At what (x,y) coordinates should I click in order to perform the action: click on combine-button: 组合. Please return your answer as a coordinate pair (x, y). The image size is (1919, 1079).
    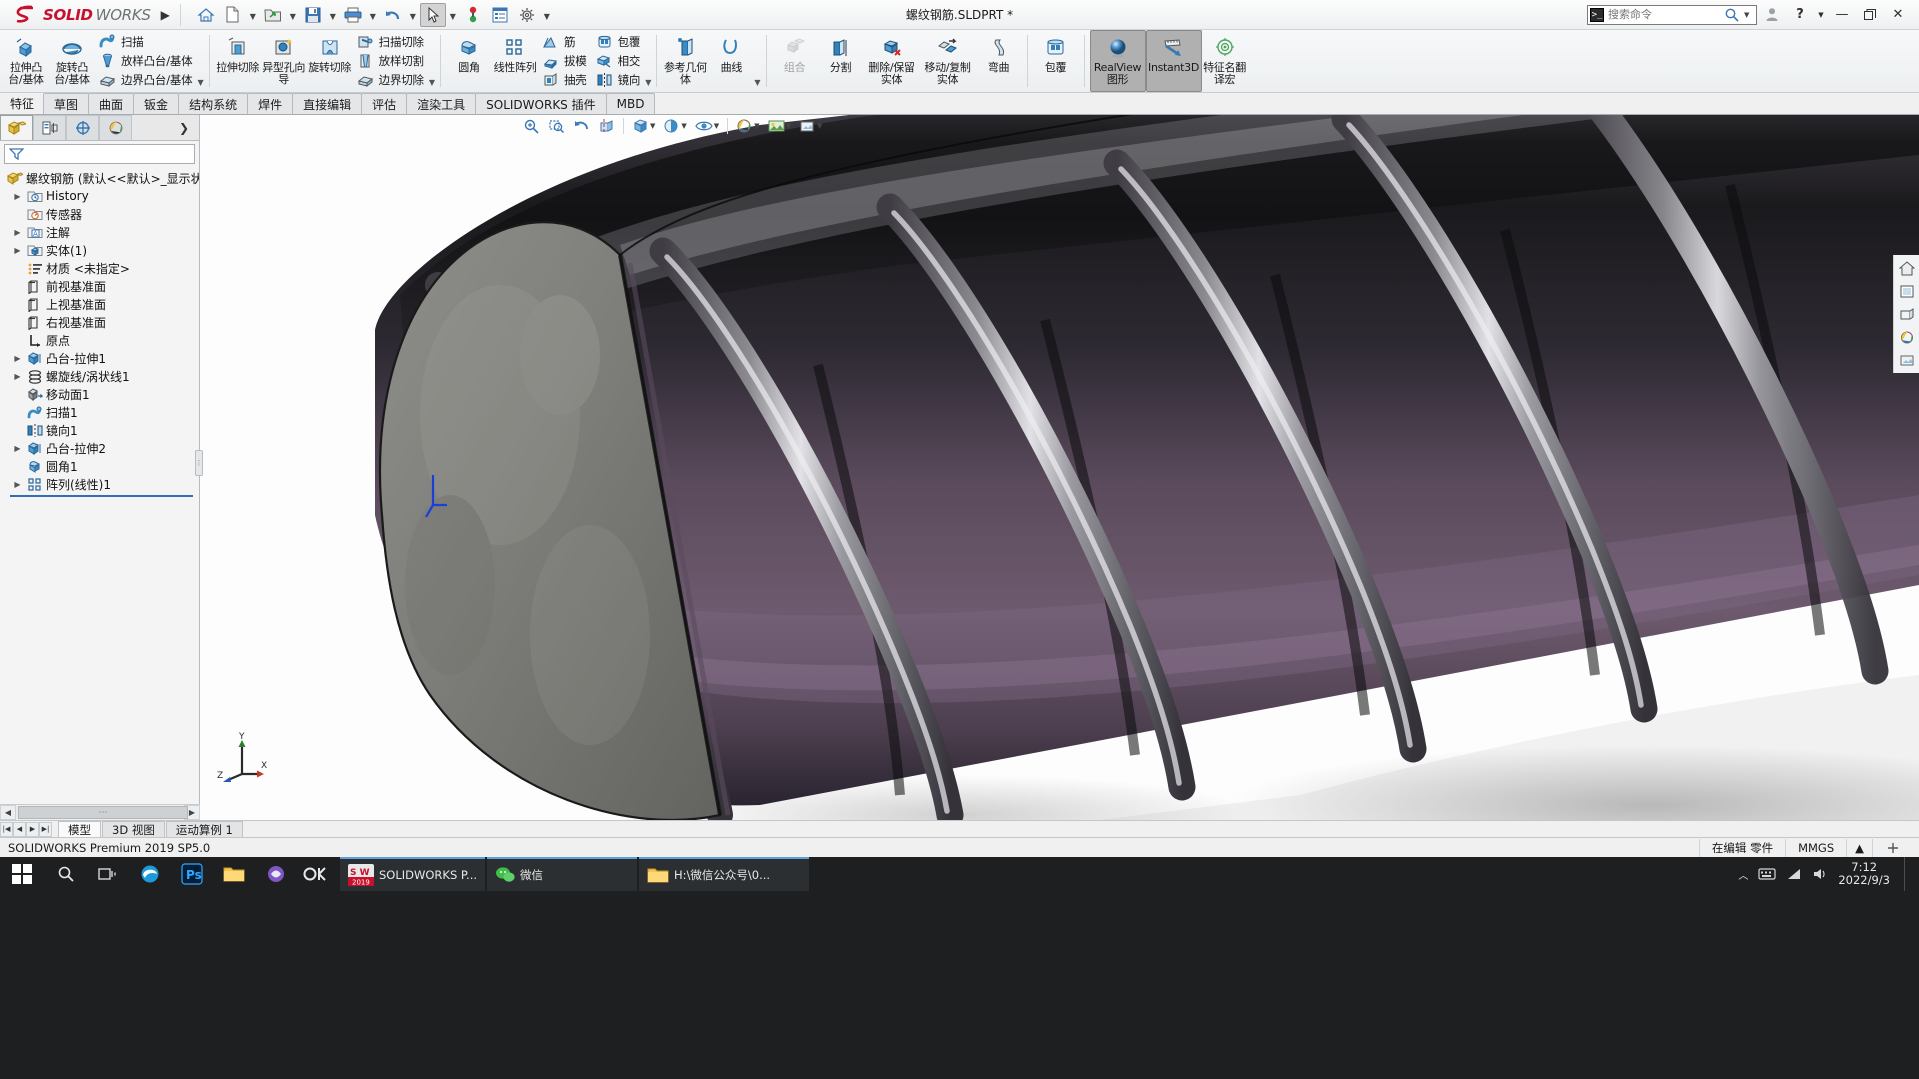
    Looking at the image, I should click on (795, 61).